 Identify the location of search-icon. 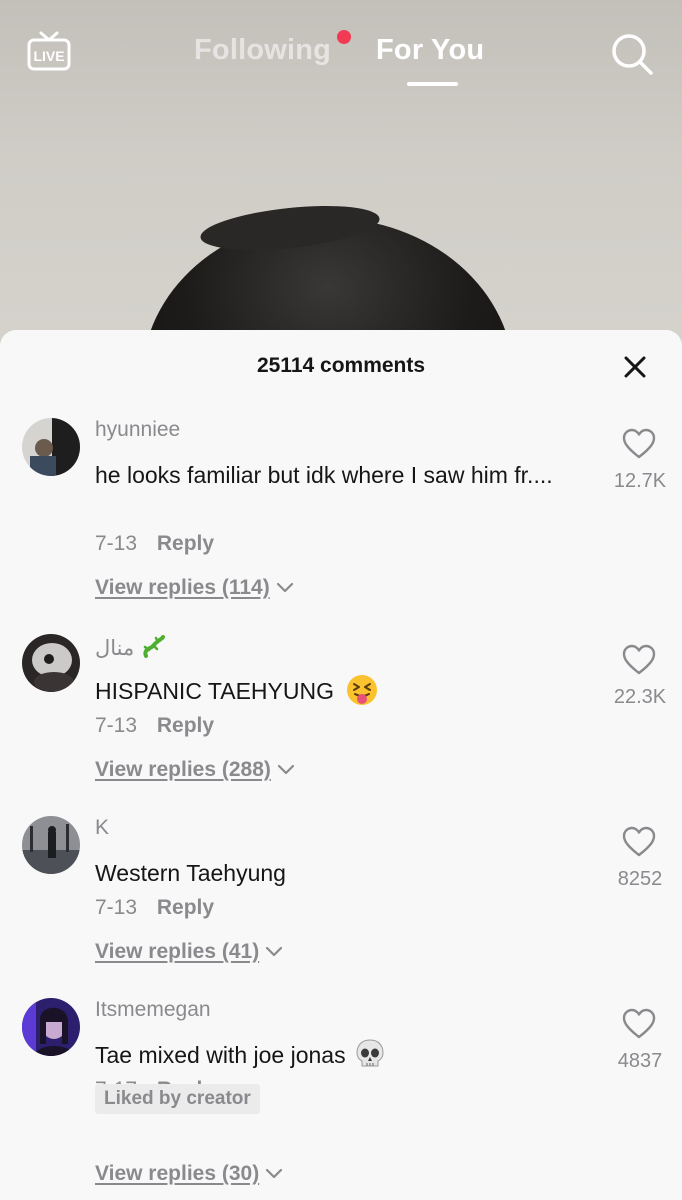
(632, 54).